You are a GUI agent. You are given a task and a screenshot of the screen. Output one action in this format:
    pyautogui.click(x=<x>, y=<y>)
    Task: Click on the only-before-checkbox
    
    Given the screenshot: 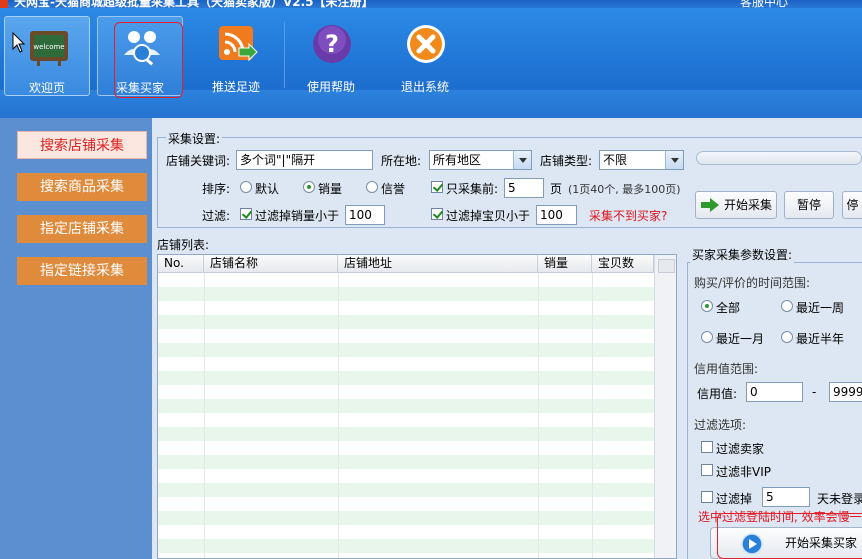 What is the action you would take?
    pyautogui.click(x=437, y=187)
    